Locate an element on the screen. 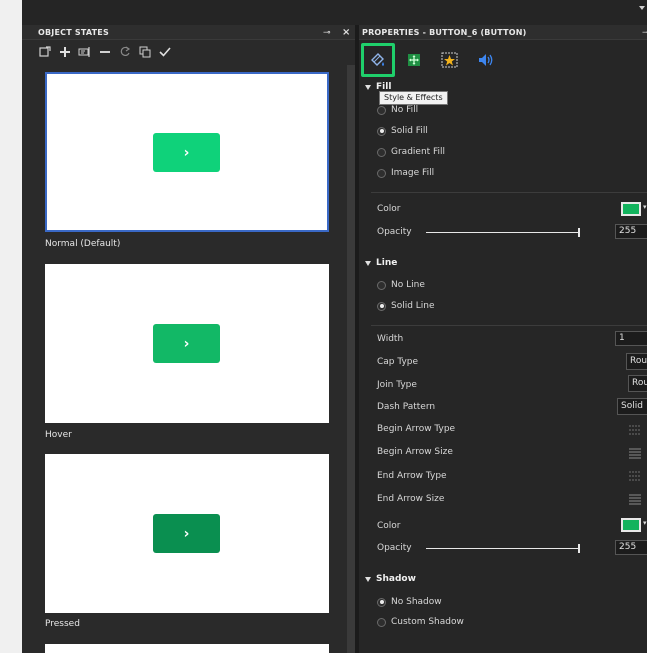 Image resolution: width=647 pixels, height=653 pixels. top-strip is located at coordinates (334, 12).